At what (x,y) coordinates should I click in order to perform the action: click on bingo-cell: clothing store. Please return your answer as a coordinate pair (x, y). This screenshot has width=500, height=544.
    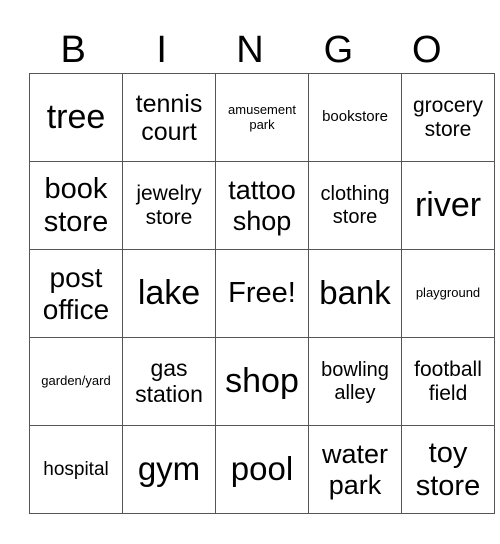
    Looking at the image, I should click on (355, 205).